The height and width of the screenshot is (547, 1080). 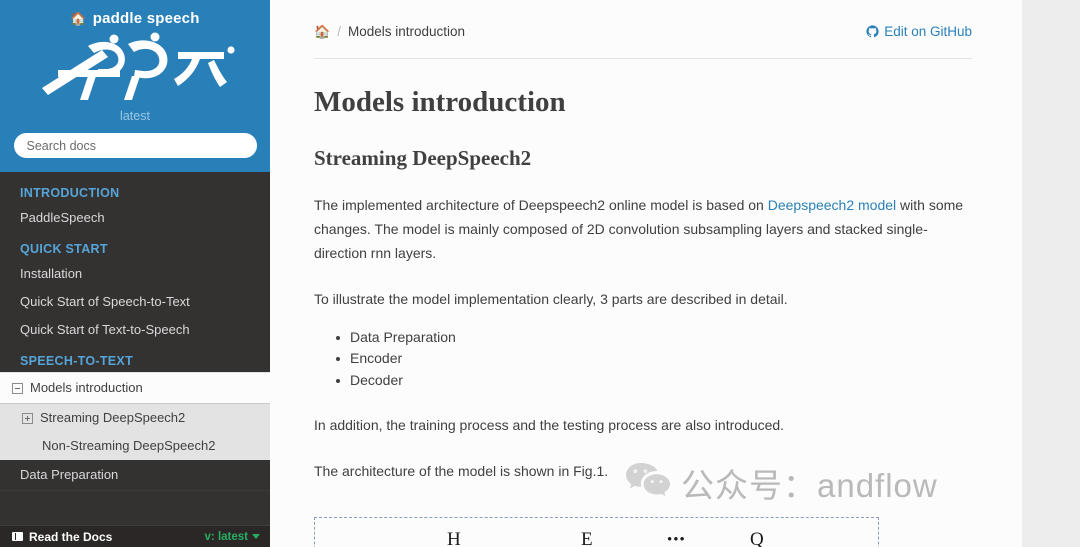 I want to click on figure-cell-e: E, so click(x=587, y=538).